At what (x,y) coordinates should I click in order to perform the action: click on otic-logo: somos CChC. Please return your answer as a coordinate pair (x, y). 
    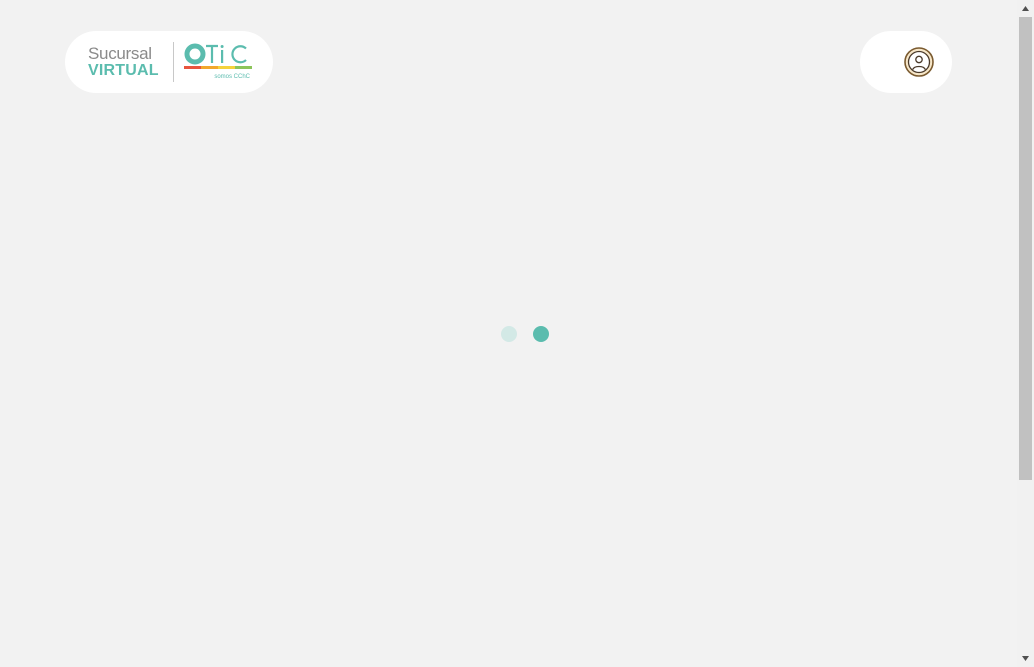
    Looking at the image, I should click on (218, 61).